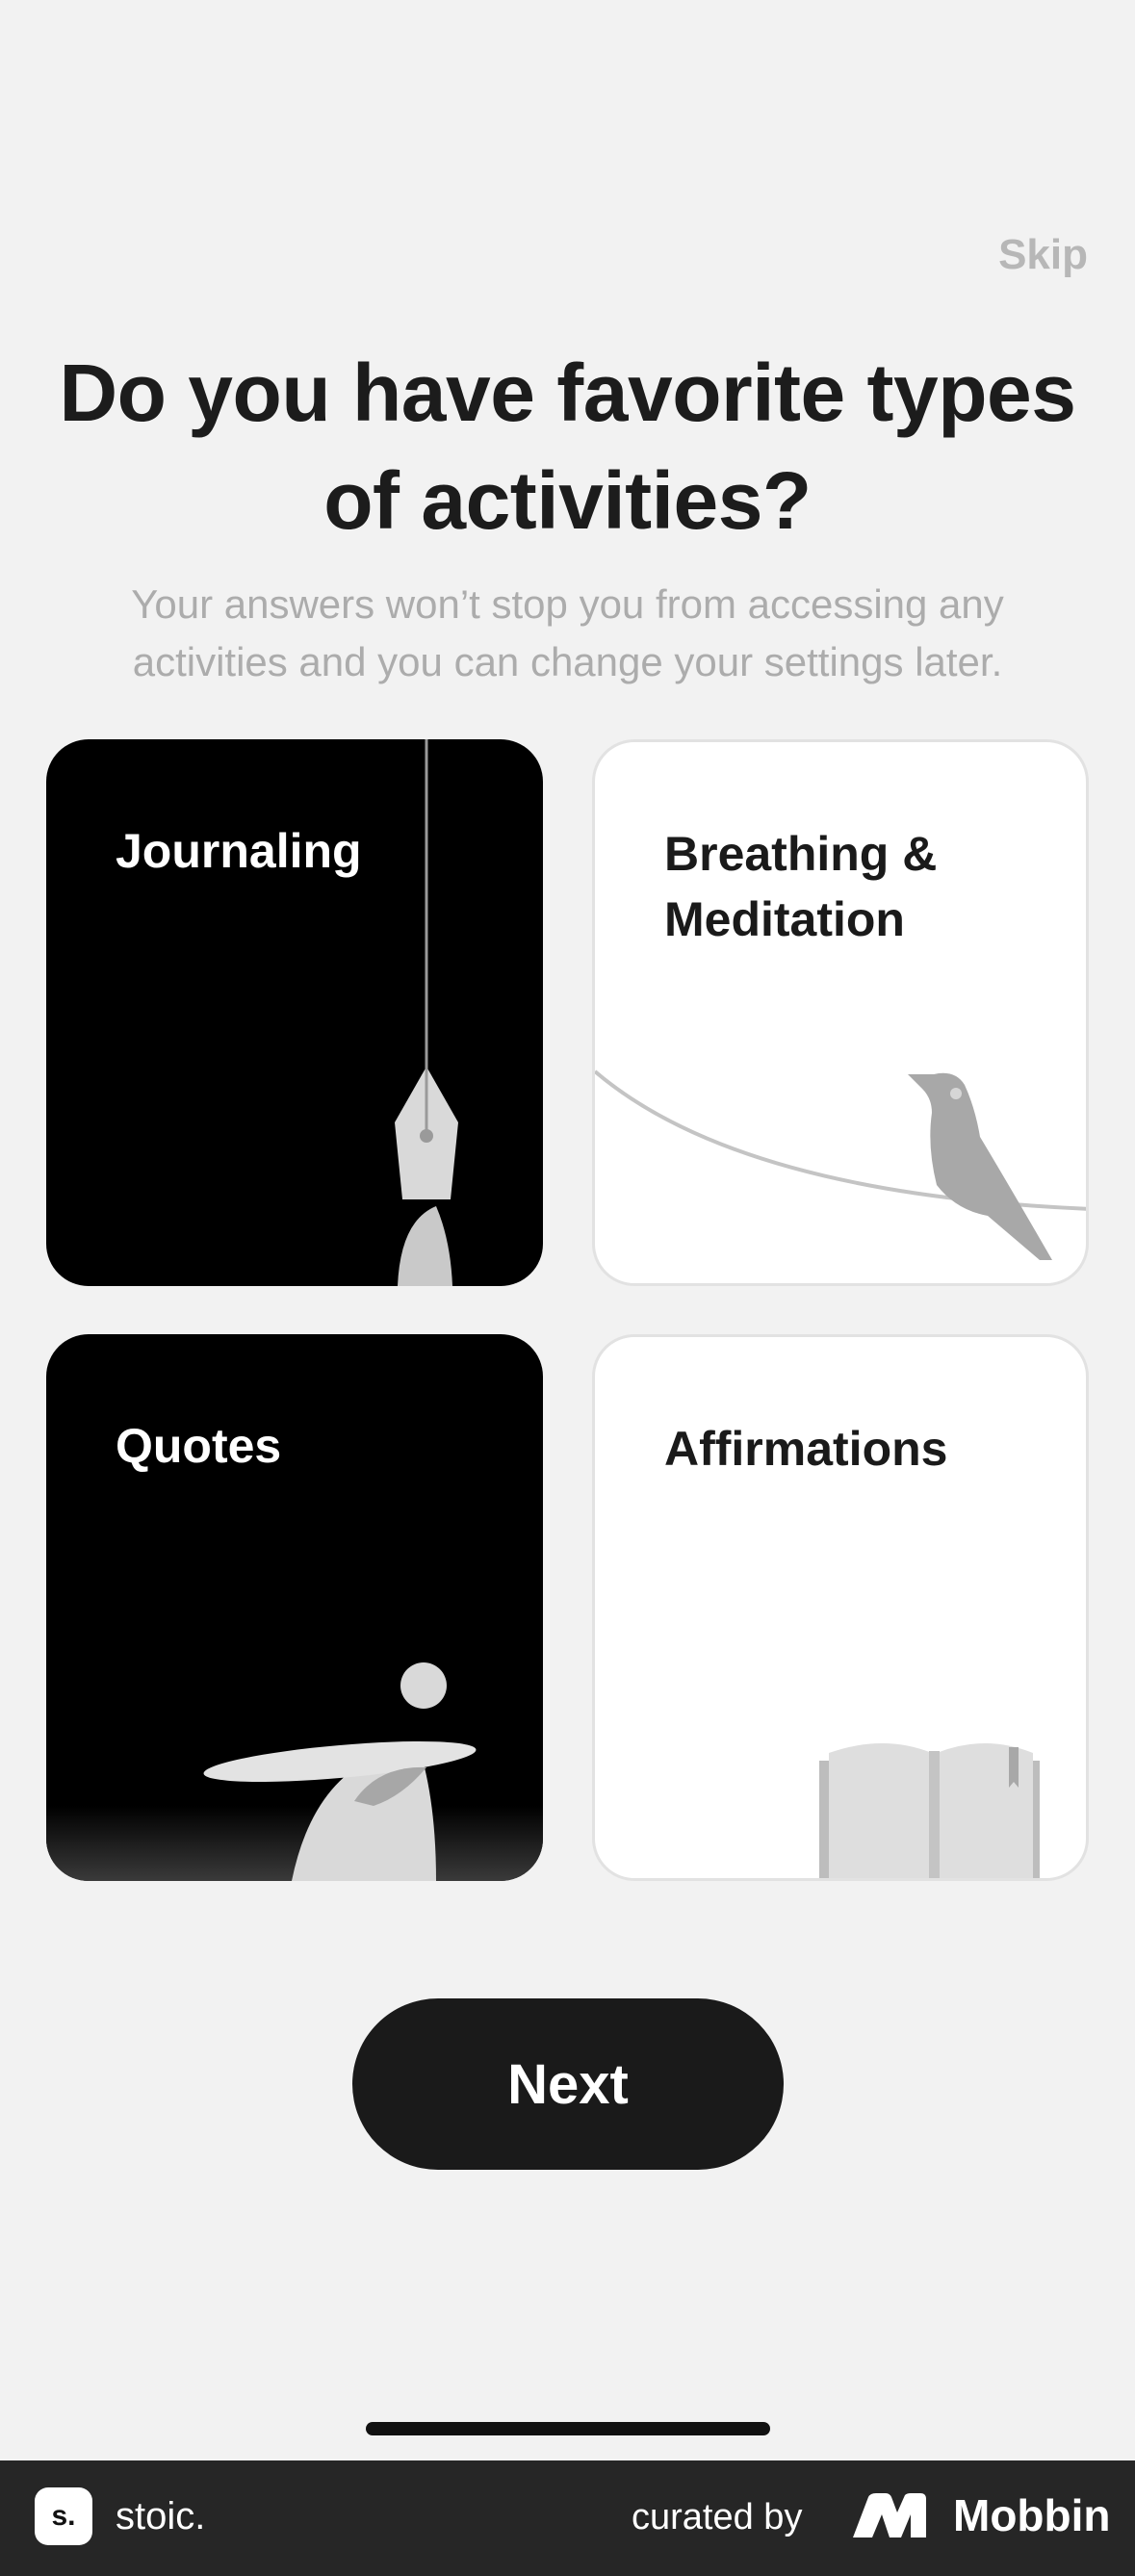 This screenshot has width=1135, height=2576. What do you see at coordinates (801, 887) in the screenshot?
I see `activity-card-label: Breathing & Meditation` at bounding box center [801, 887].